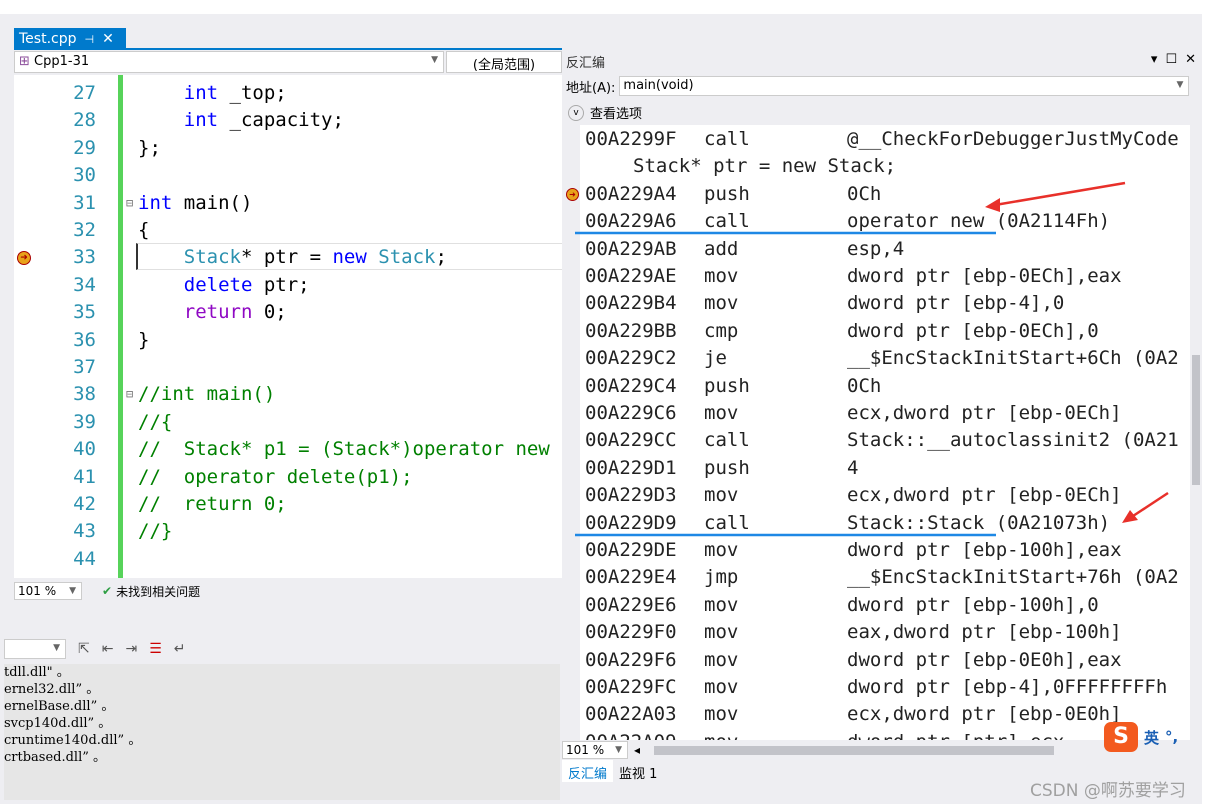  What do you see at coordinates (288, 230) in the screenshot?
I see `code-line: 32 {` at bounding box center [288, 230].